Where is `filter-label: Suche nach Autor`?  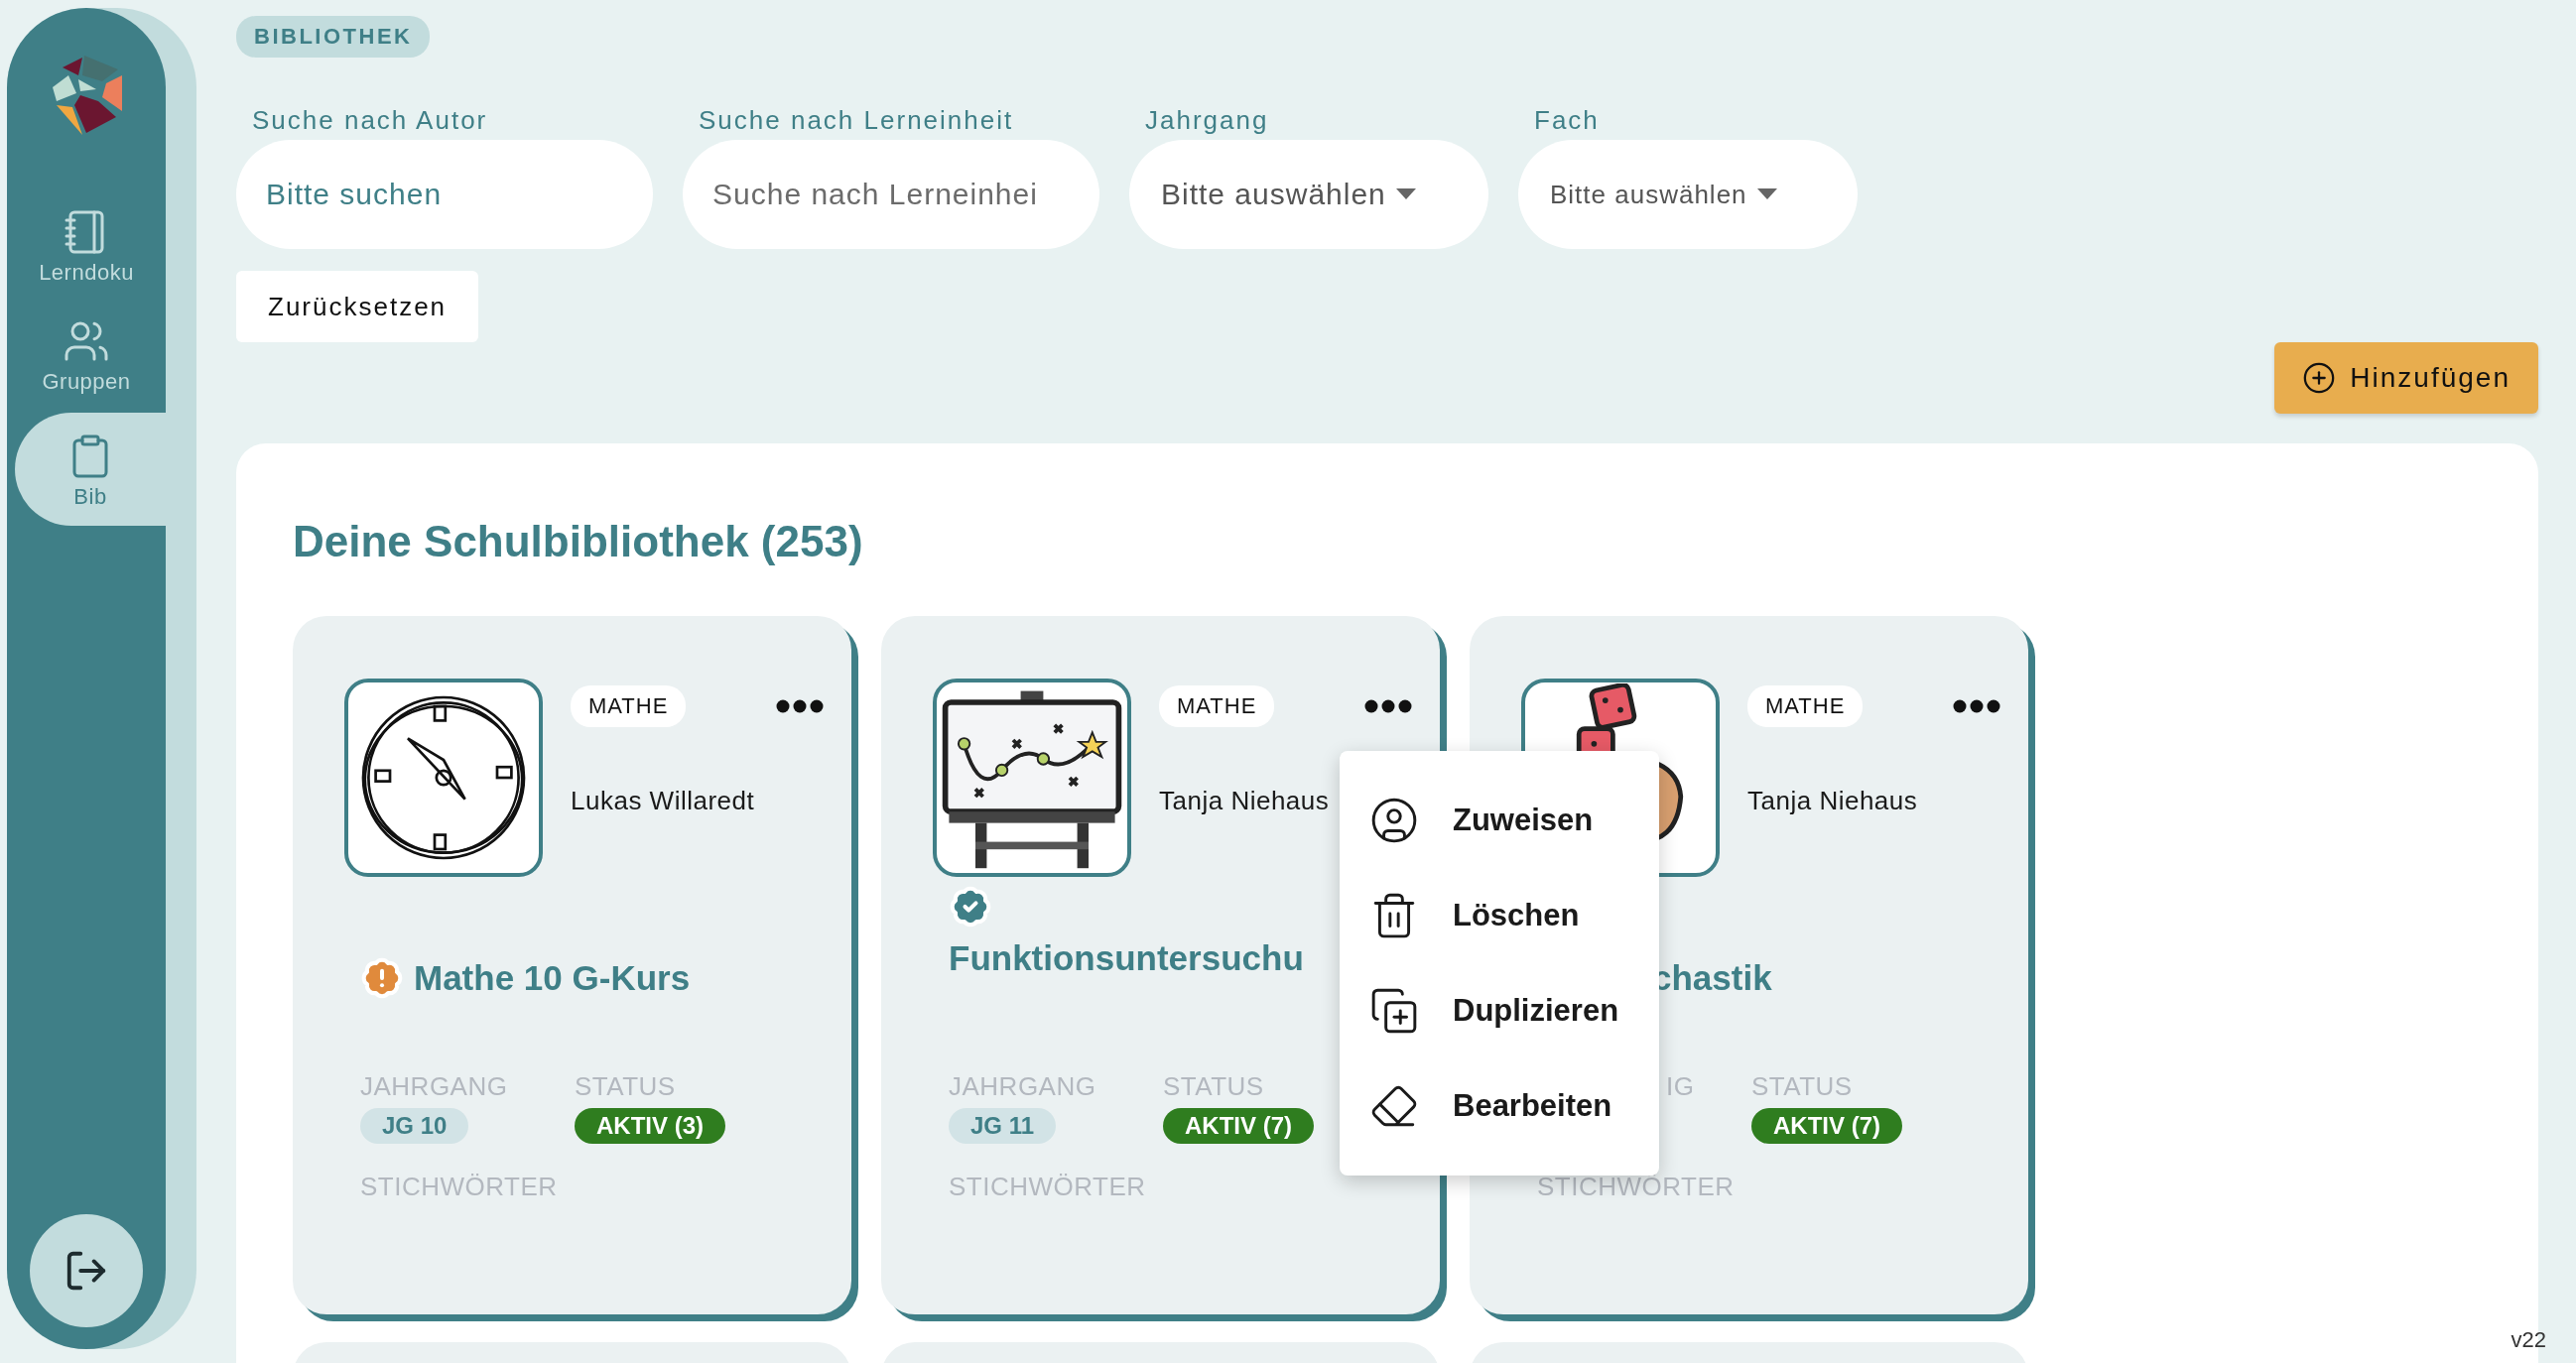
filter-label: Suche nach Autor is located at coordinates (370, 120).